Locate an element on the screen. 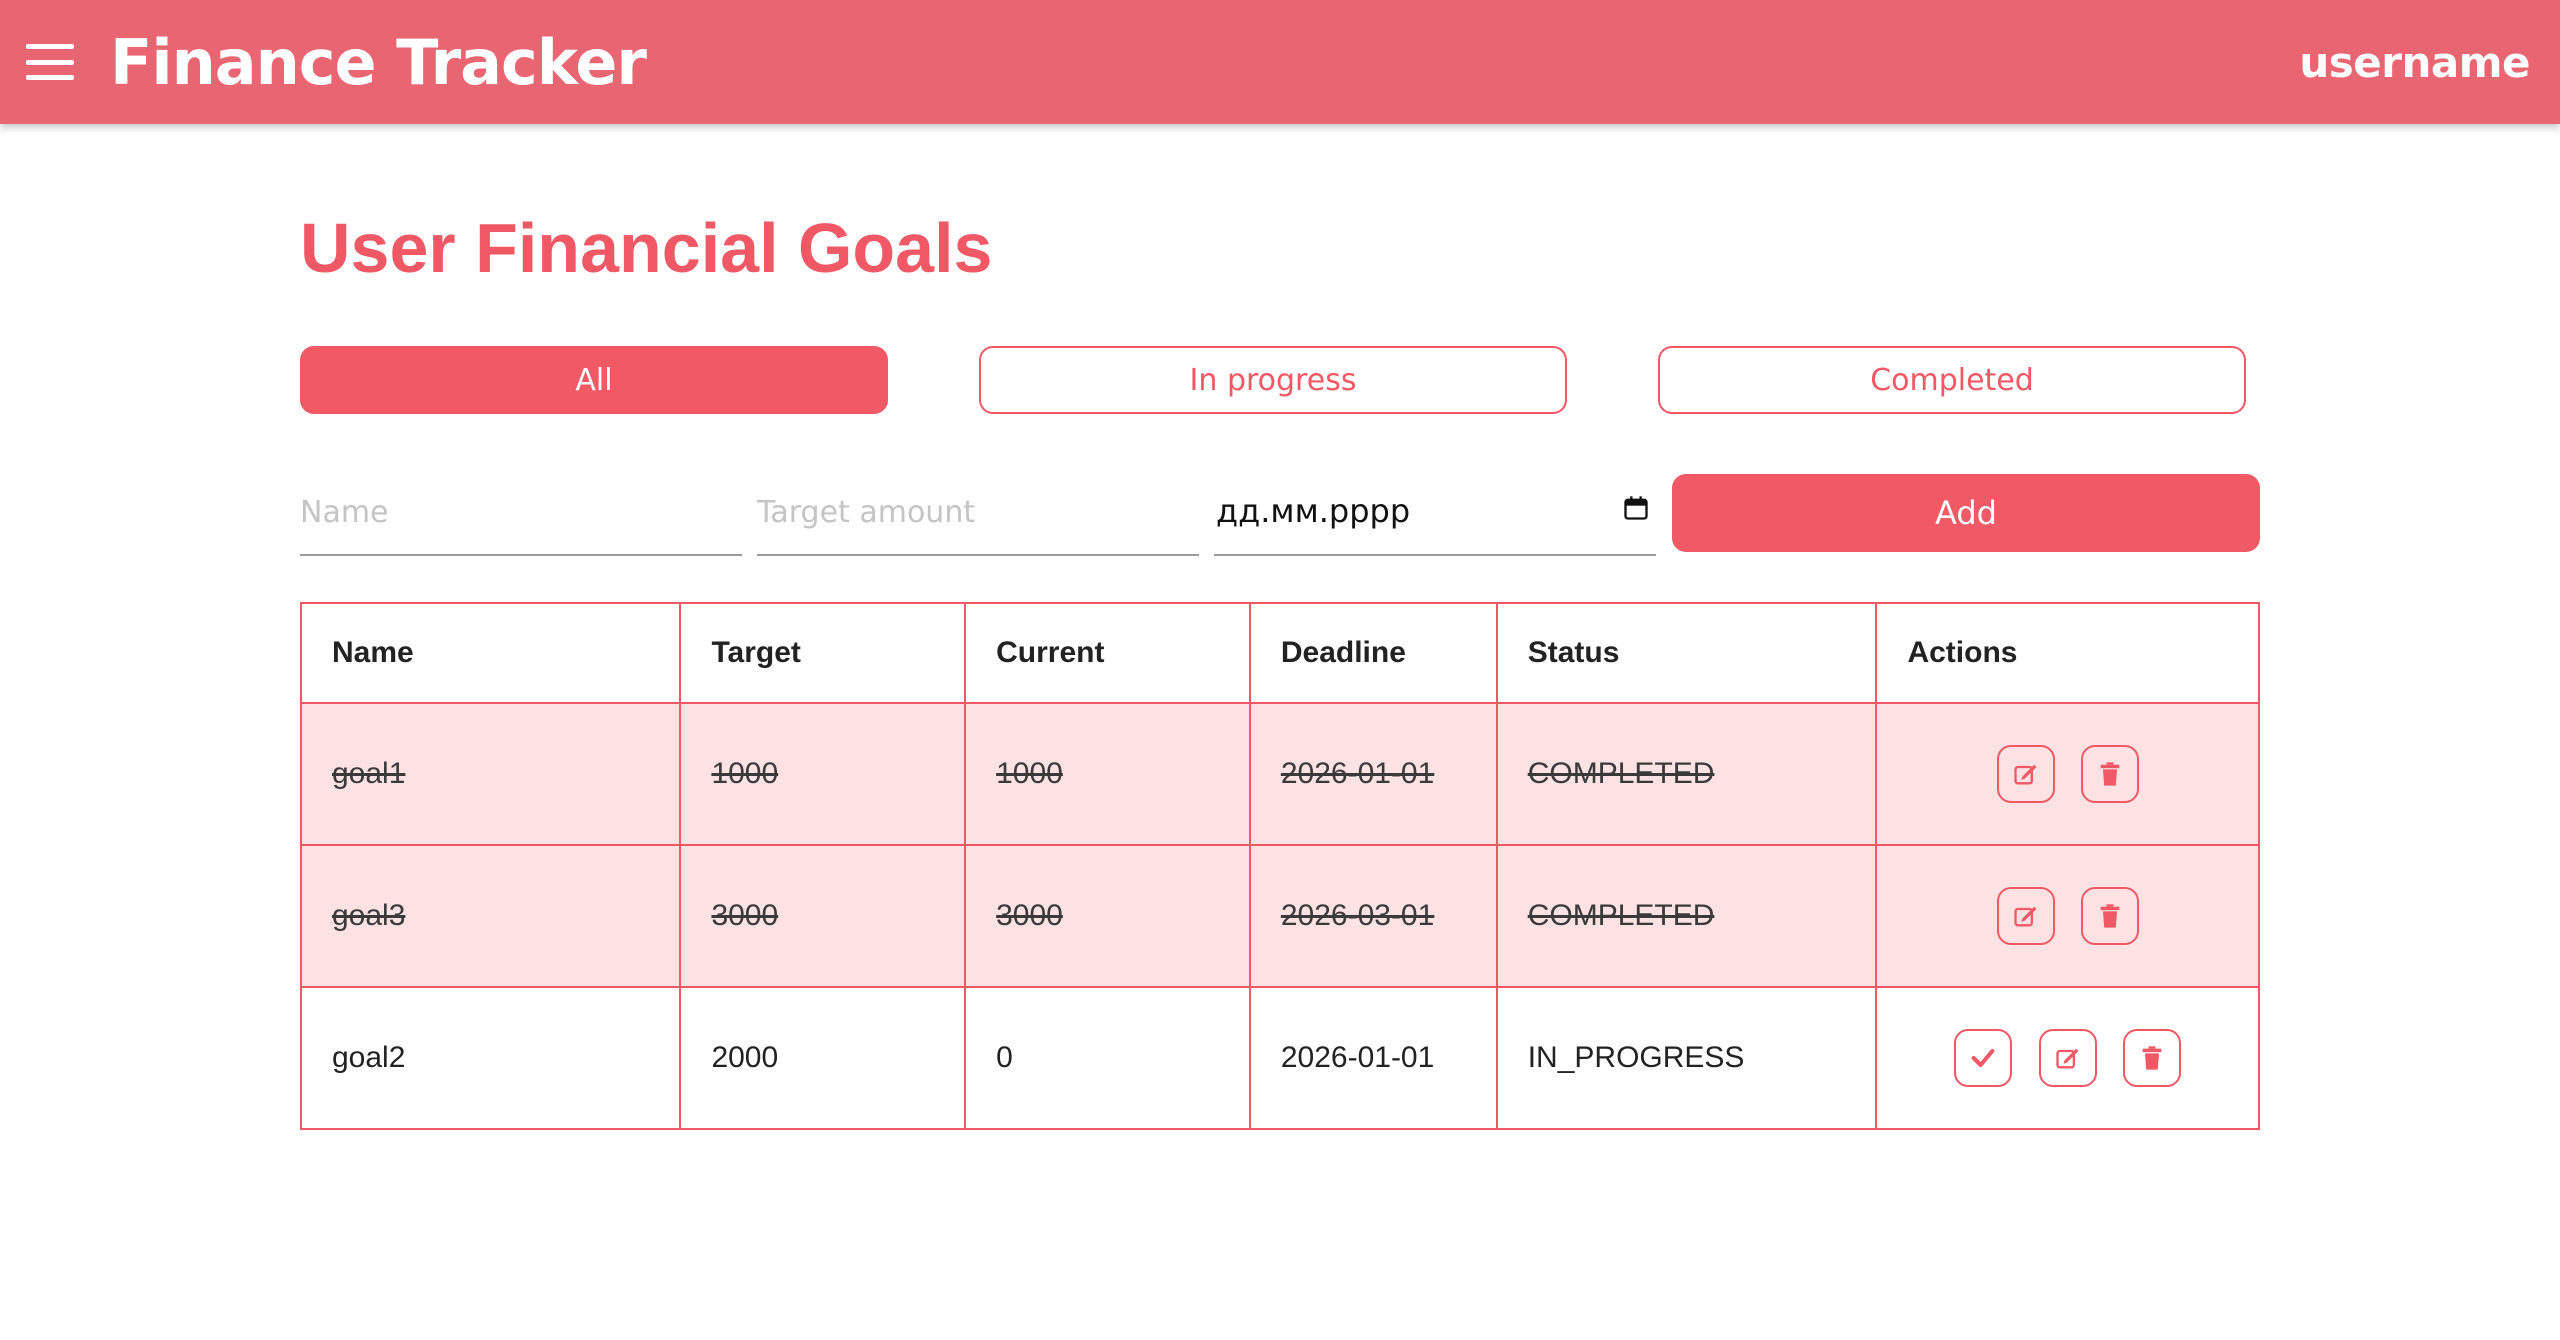  table-row: goal3 3000 3000 2026-03-01 COMPLETED is located at coordinates (1279, 916).